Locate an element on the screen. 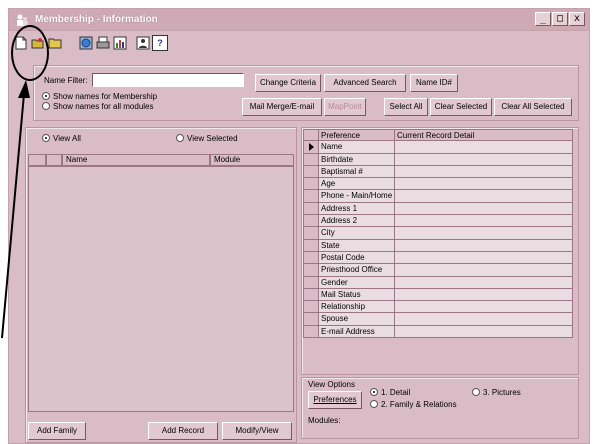 This screenshot has width=597, height=444. annotation-arrow is located at coordinates (15, 209).